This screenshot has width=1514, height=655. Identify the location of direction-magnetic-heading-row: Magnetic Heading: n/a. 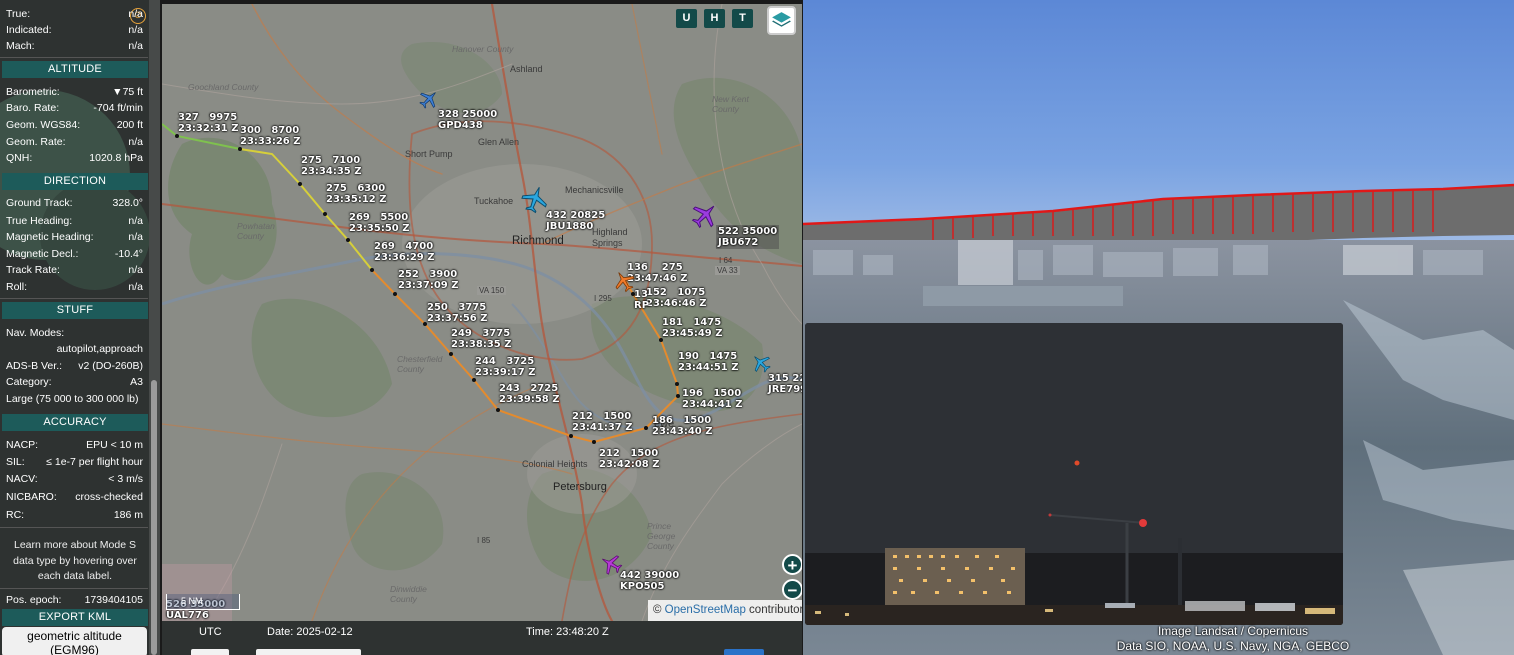
(74, 237).